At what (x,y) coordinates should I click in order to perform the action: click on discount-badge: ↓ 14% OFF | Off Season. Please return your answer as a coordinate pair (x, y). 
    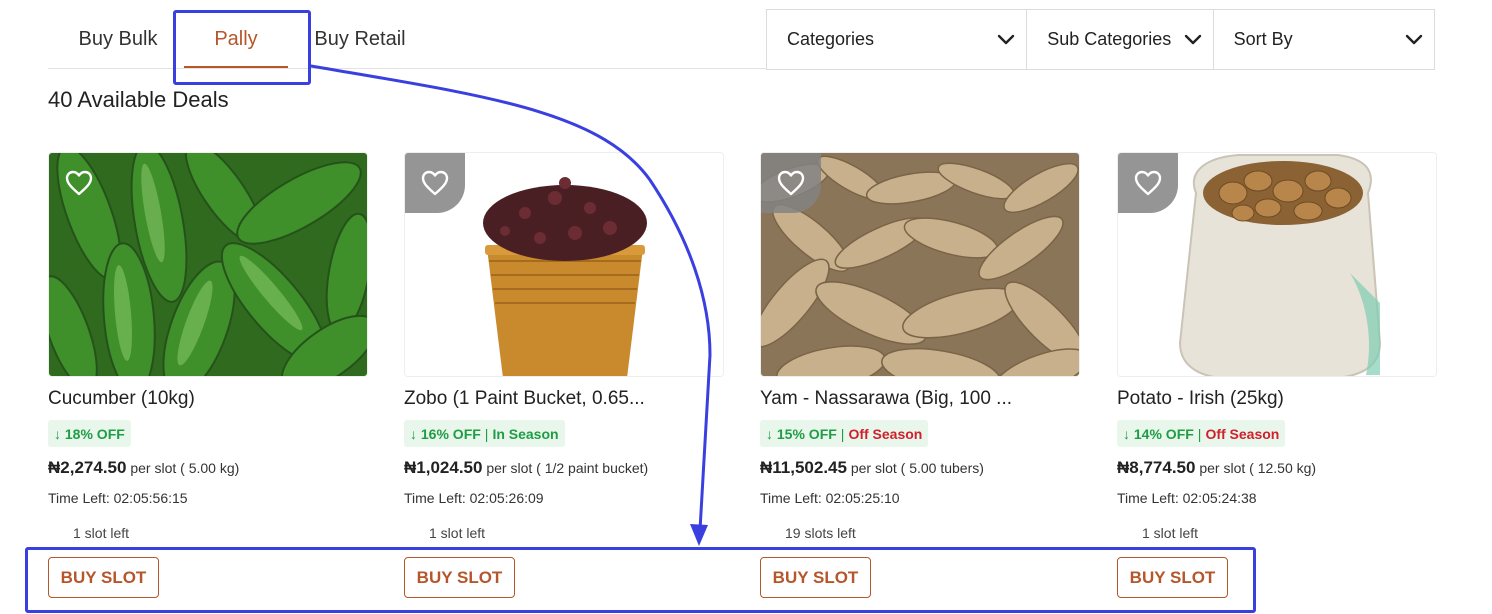
    Looking at the image, I should click on (1201, 433).